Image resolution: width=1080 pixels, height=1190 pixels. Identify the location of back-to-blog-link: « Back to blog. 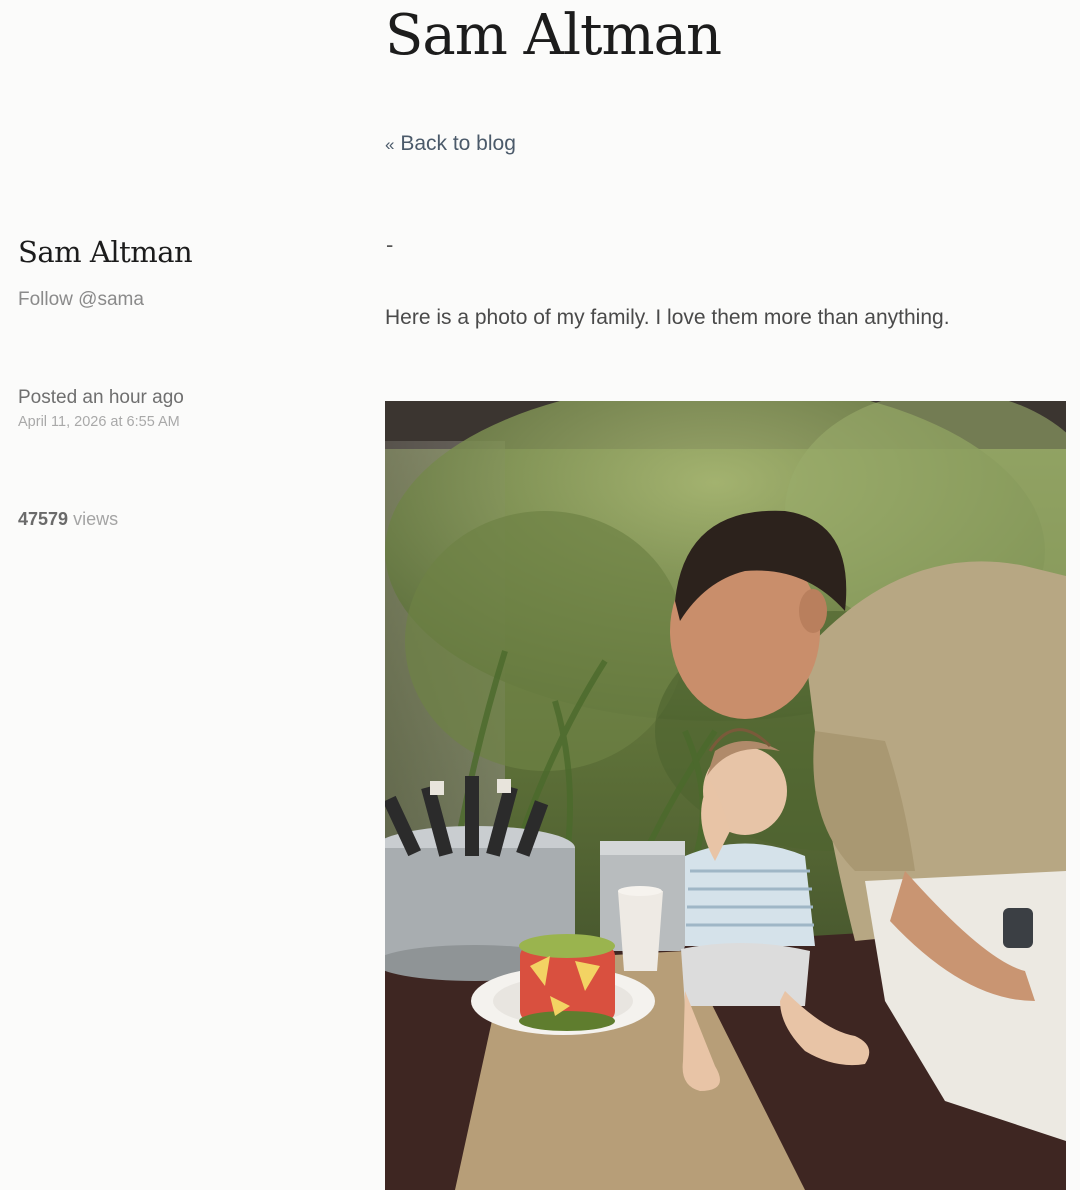
(450, 144).